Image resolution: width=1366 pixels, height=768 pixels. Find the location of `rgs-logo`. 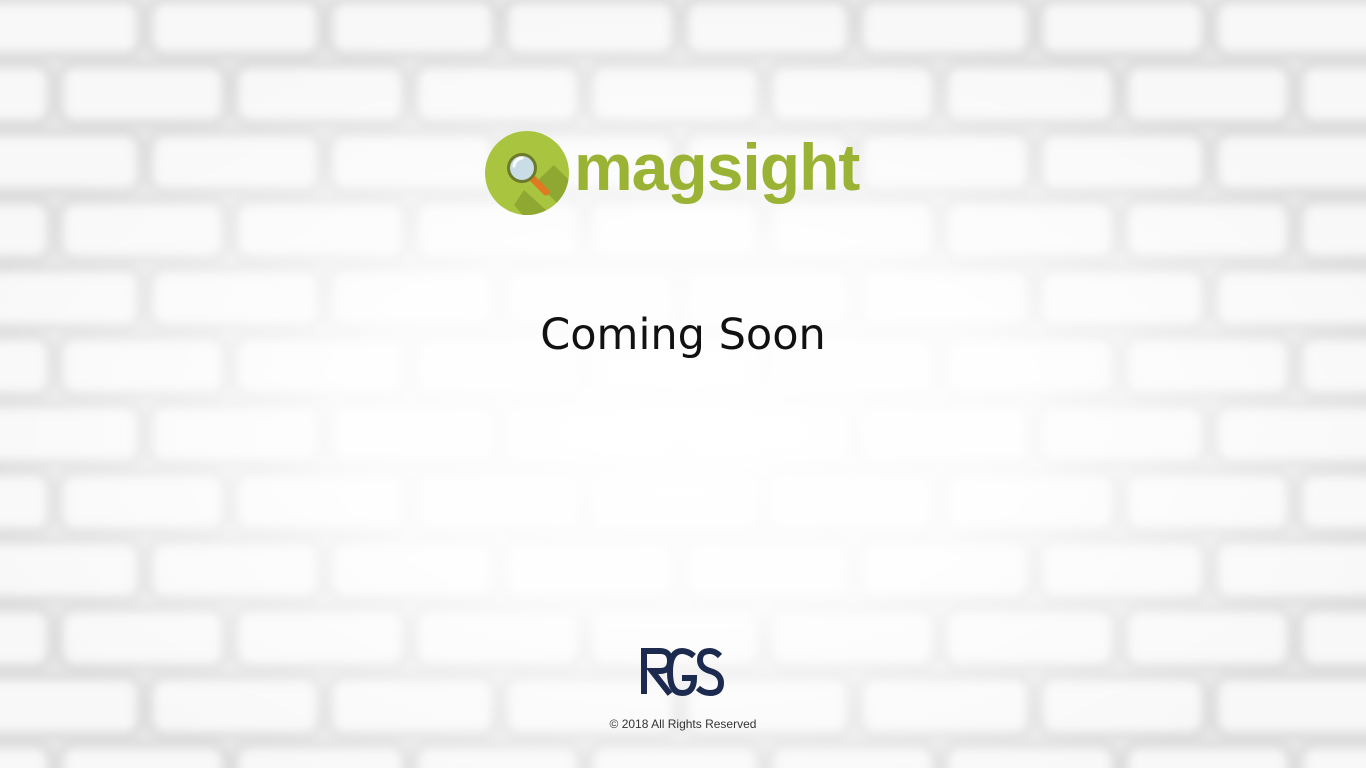

rgs-logo is located at coordinates (683, 672).